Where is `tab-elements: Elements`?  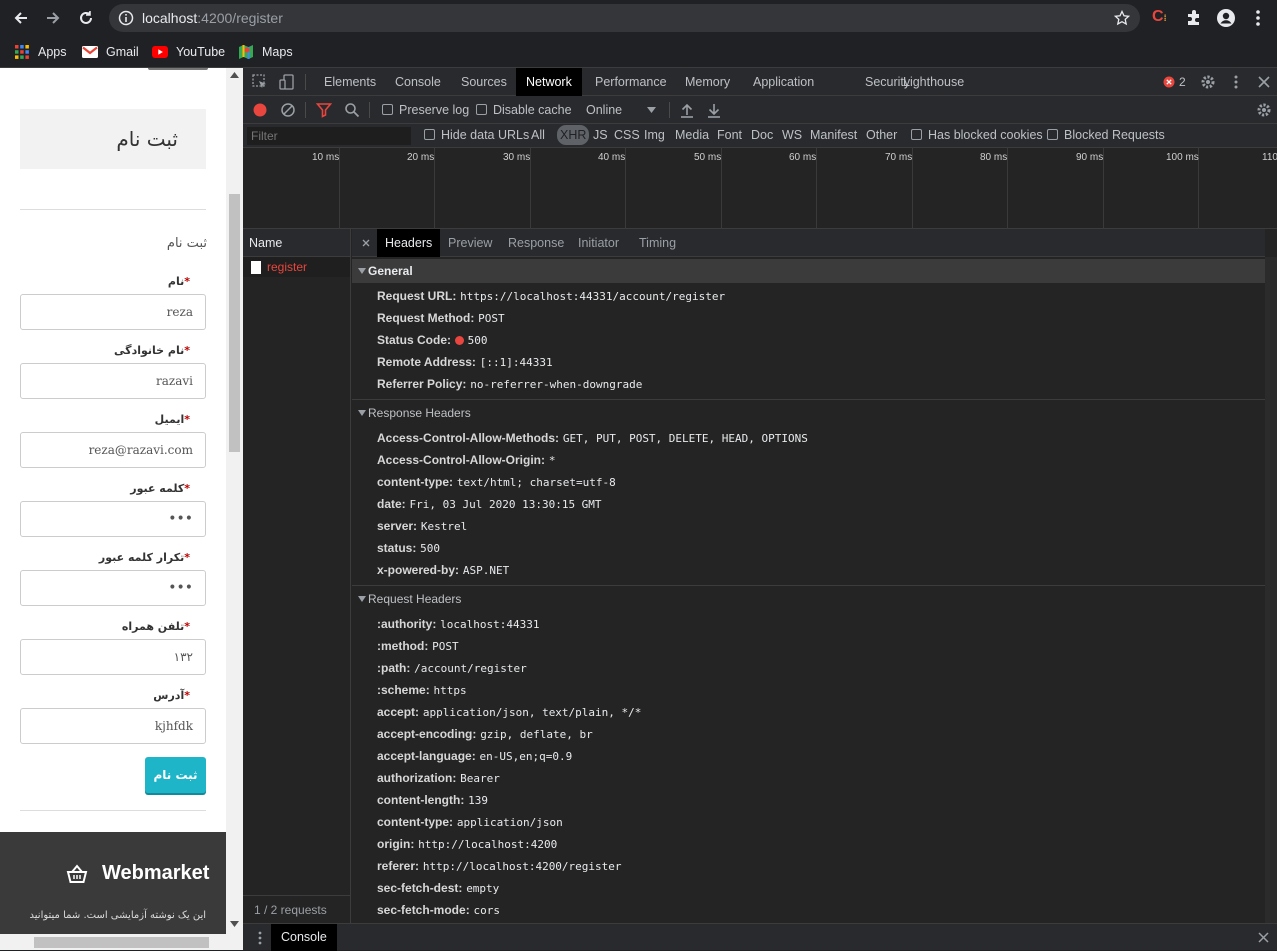 tab-elements: Elements is located at coordinates (350, 82).